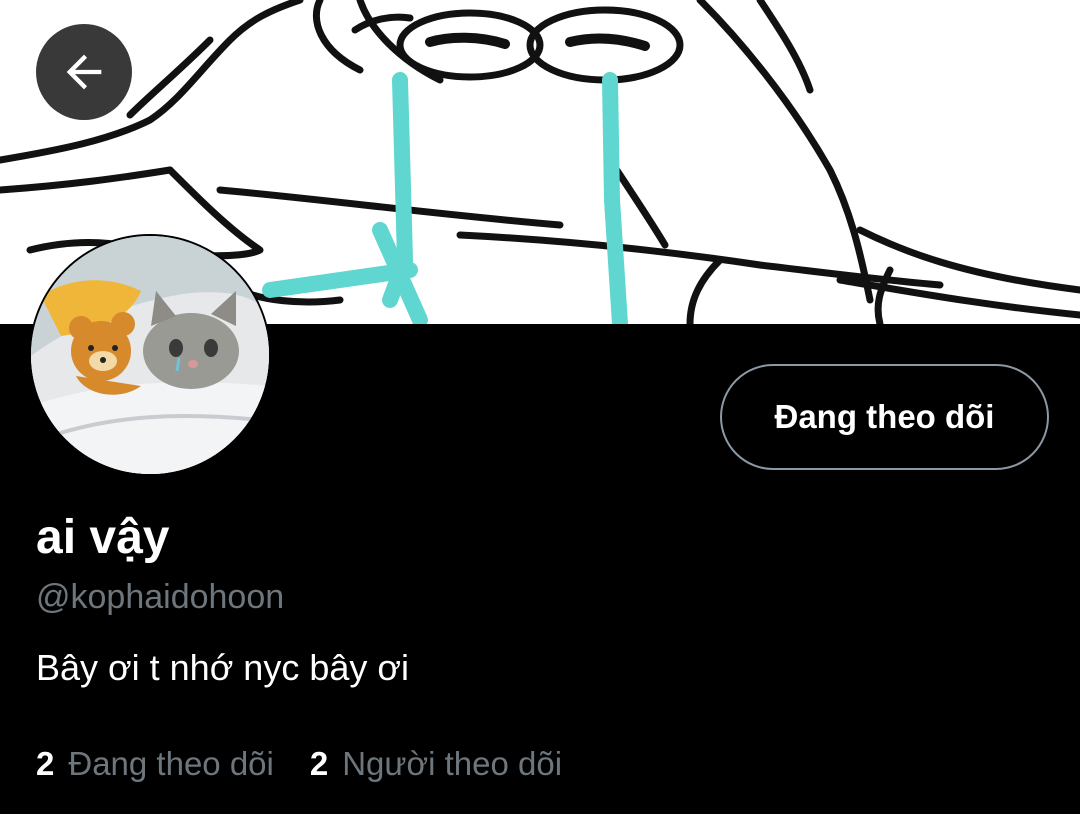 The height and width of the screenshot is (814, 1080). I want to click on arrow-left-icon, so click(84, 72).